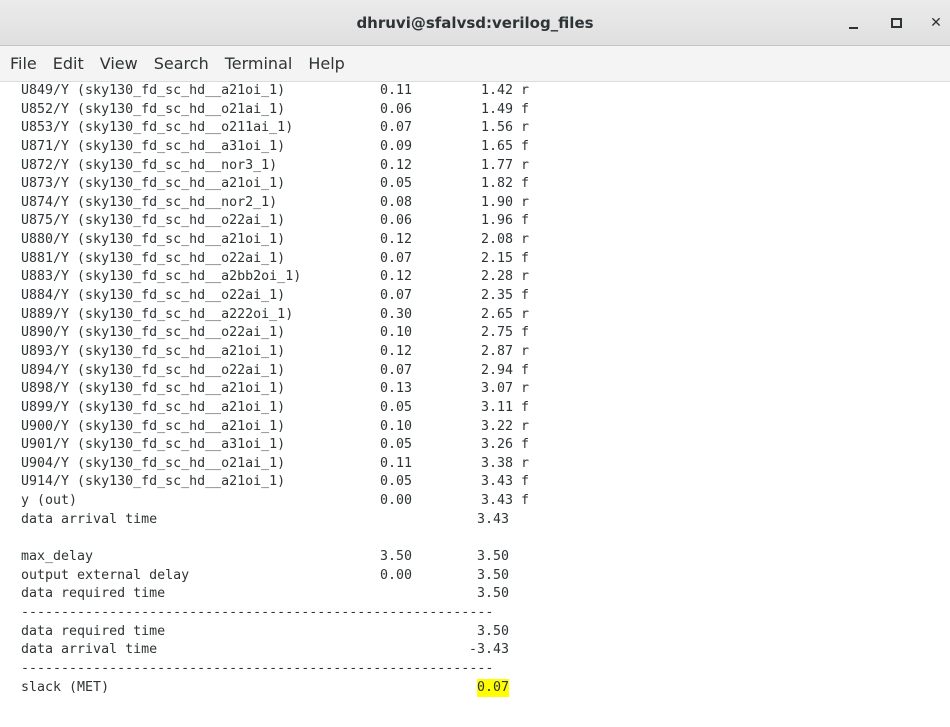 The height and width of the screenshot is (727, 950). I want to click on line-label: U904/Y (sky130_fd_sc_hd__o21ai_1), so click(145, 463).